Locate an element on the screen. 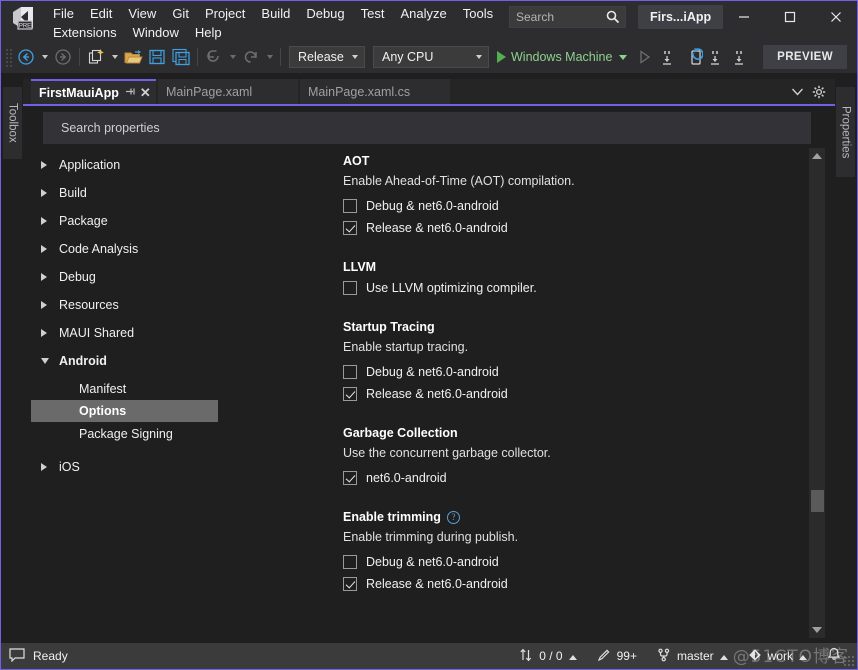  undo-dropdown-icon is located at coordinates (232, 57).